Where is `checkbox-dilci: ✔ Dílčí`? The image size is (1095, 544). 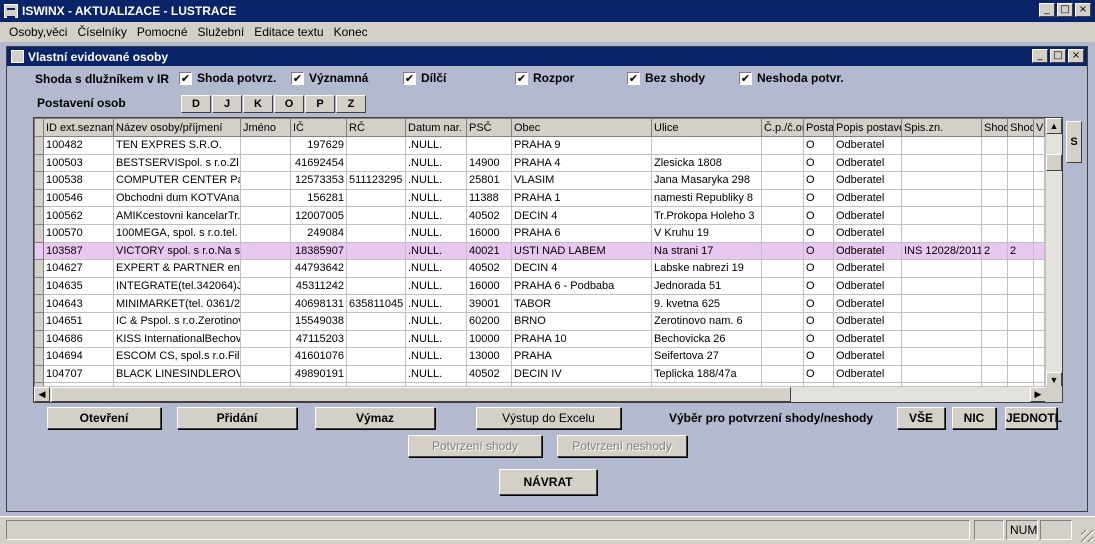 checkbox-dilci: ✔ Dílčí is located at coordinates (424, 78).